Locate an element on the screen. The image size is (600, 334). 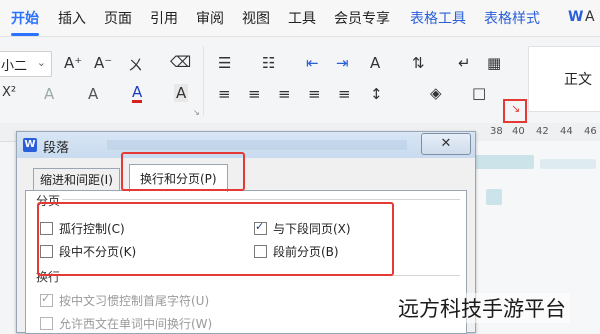
blurred-title-band is located at coordinates (257, 145).